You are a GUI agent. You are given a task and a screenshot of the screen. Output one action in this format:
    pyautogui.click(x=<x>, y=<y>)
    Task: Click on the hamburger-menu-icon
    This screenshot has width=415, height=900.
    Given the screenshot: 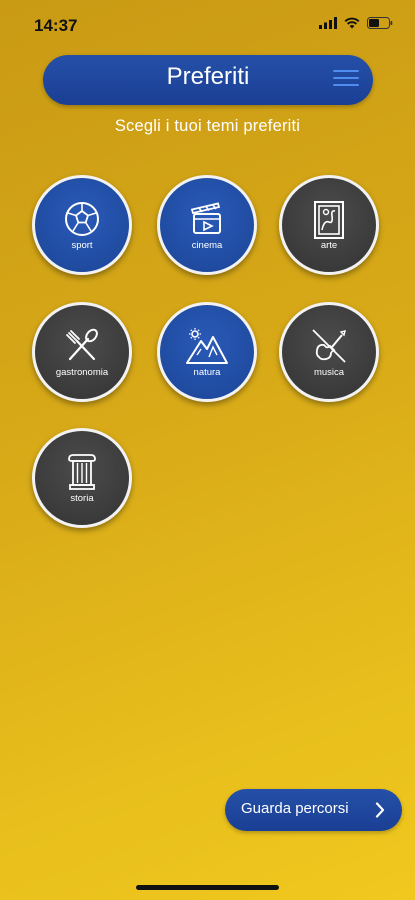 What is the action you would take?
    pyautogui.click(x=346, y=80)
    